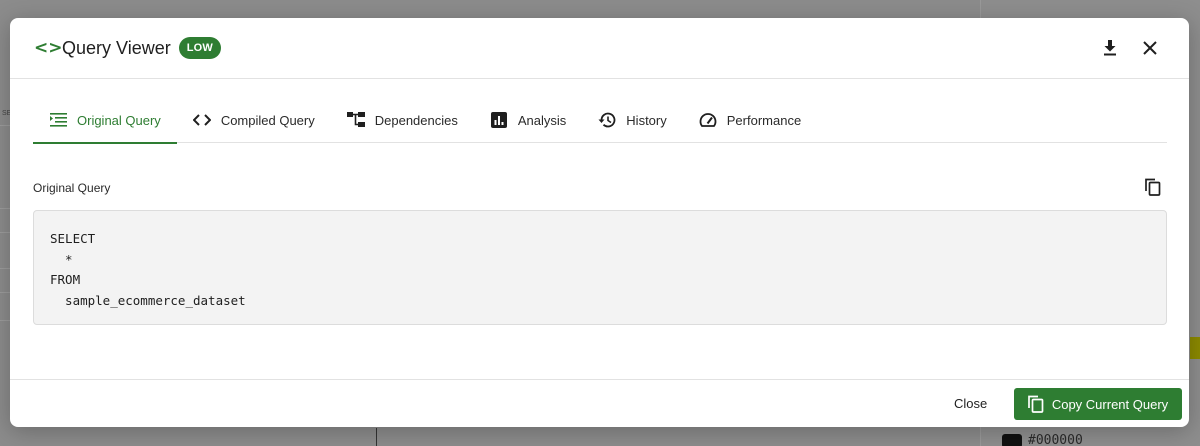  I want to click on background-line, so click(378, 437).